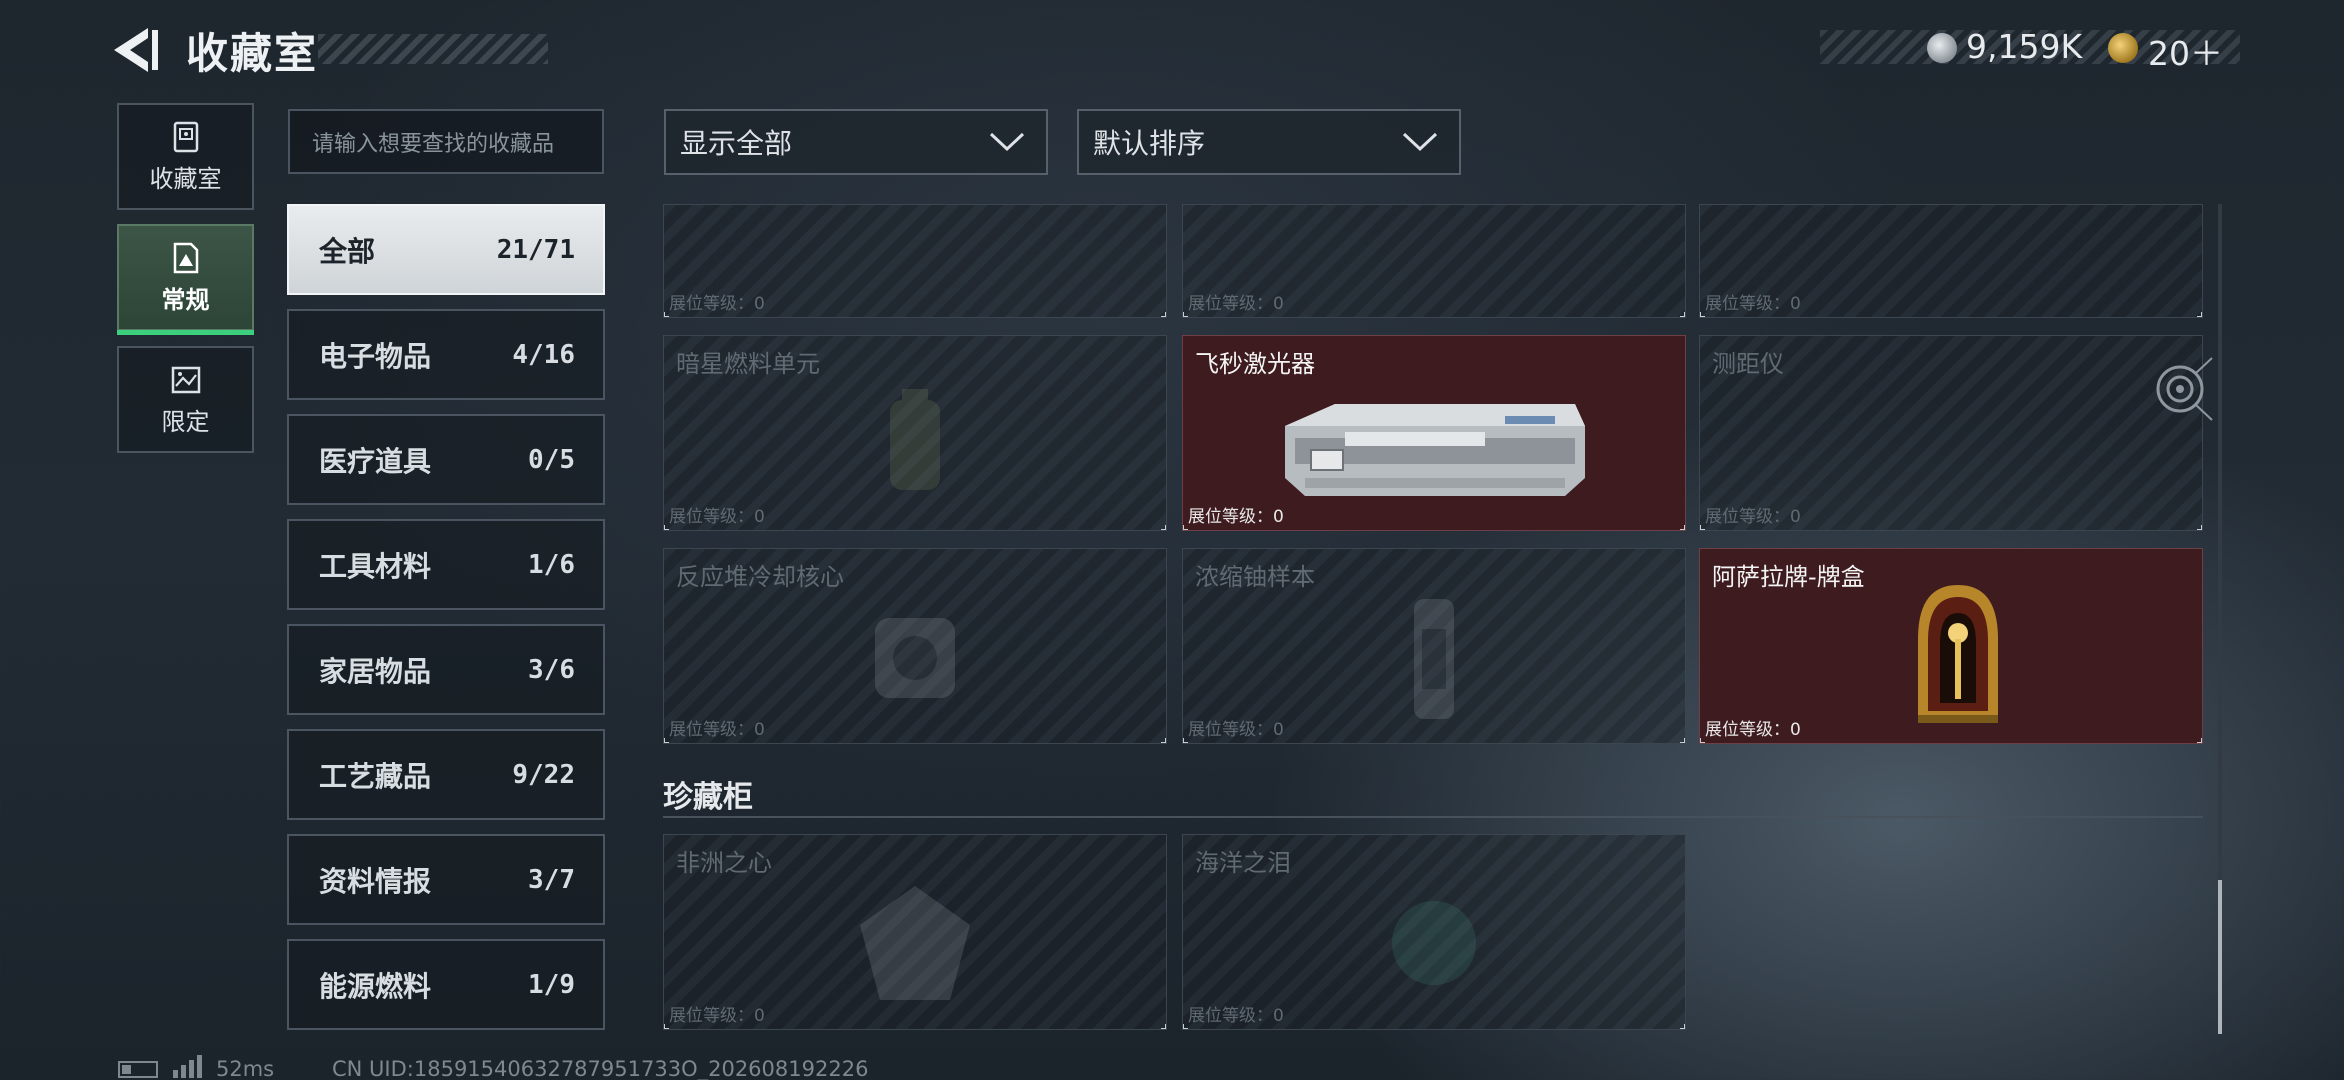 This screenshot has height=1080, width=2344. I want to click on category-count: 0/5, so click(551, 459).